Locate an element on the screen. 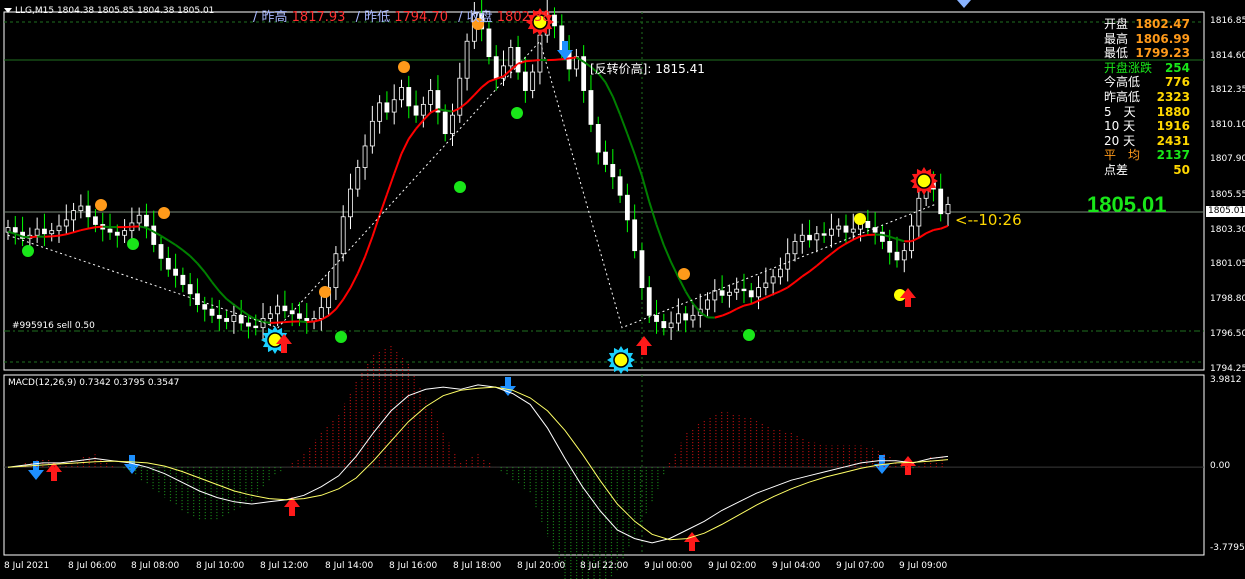  time-axis-tick: 8 Jul 2021 is located at coordinates (27, 566).